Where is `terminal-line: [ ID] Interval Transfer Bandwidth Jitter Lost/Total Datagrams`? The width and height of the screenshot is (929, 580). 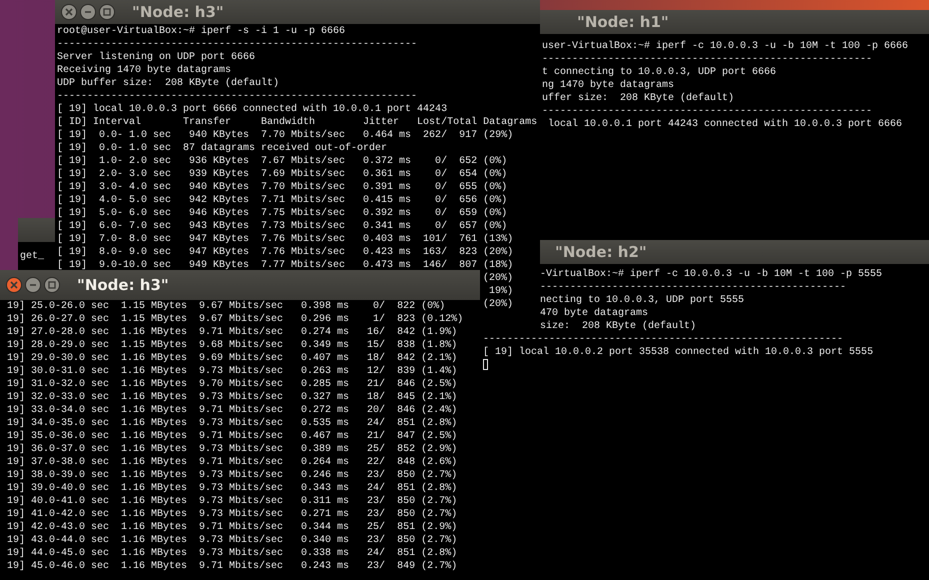 terminal-line: [ ID] Interval Transfer Bandwidth Jitter Lost/Total Datagrams is located at coordinates (297, 122).